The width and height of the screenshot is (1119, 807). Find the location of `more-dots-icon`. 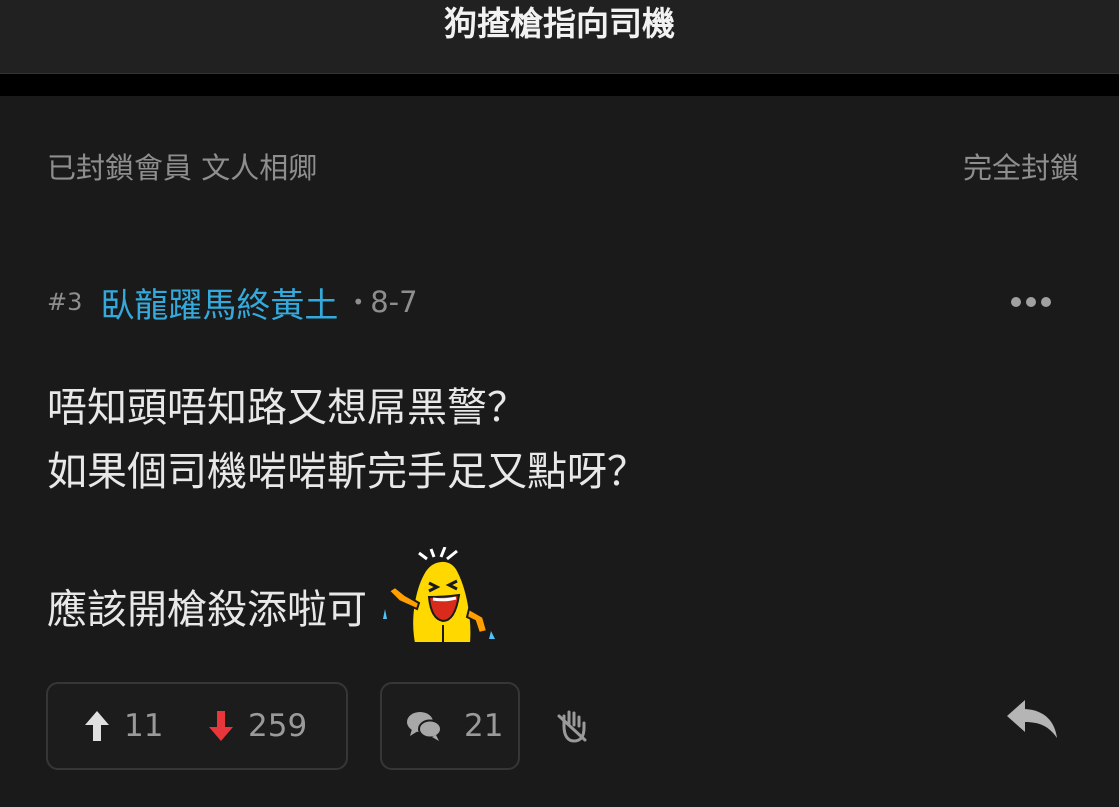

more-dots-icon is located at coordinates (1031, 302).